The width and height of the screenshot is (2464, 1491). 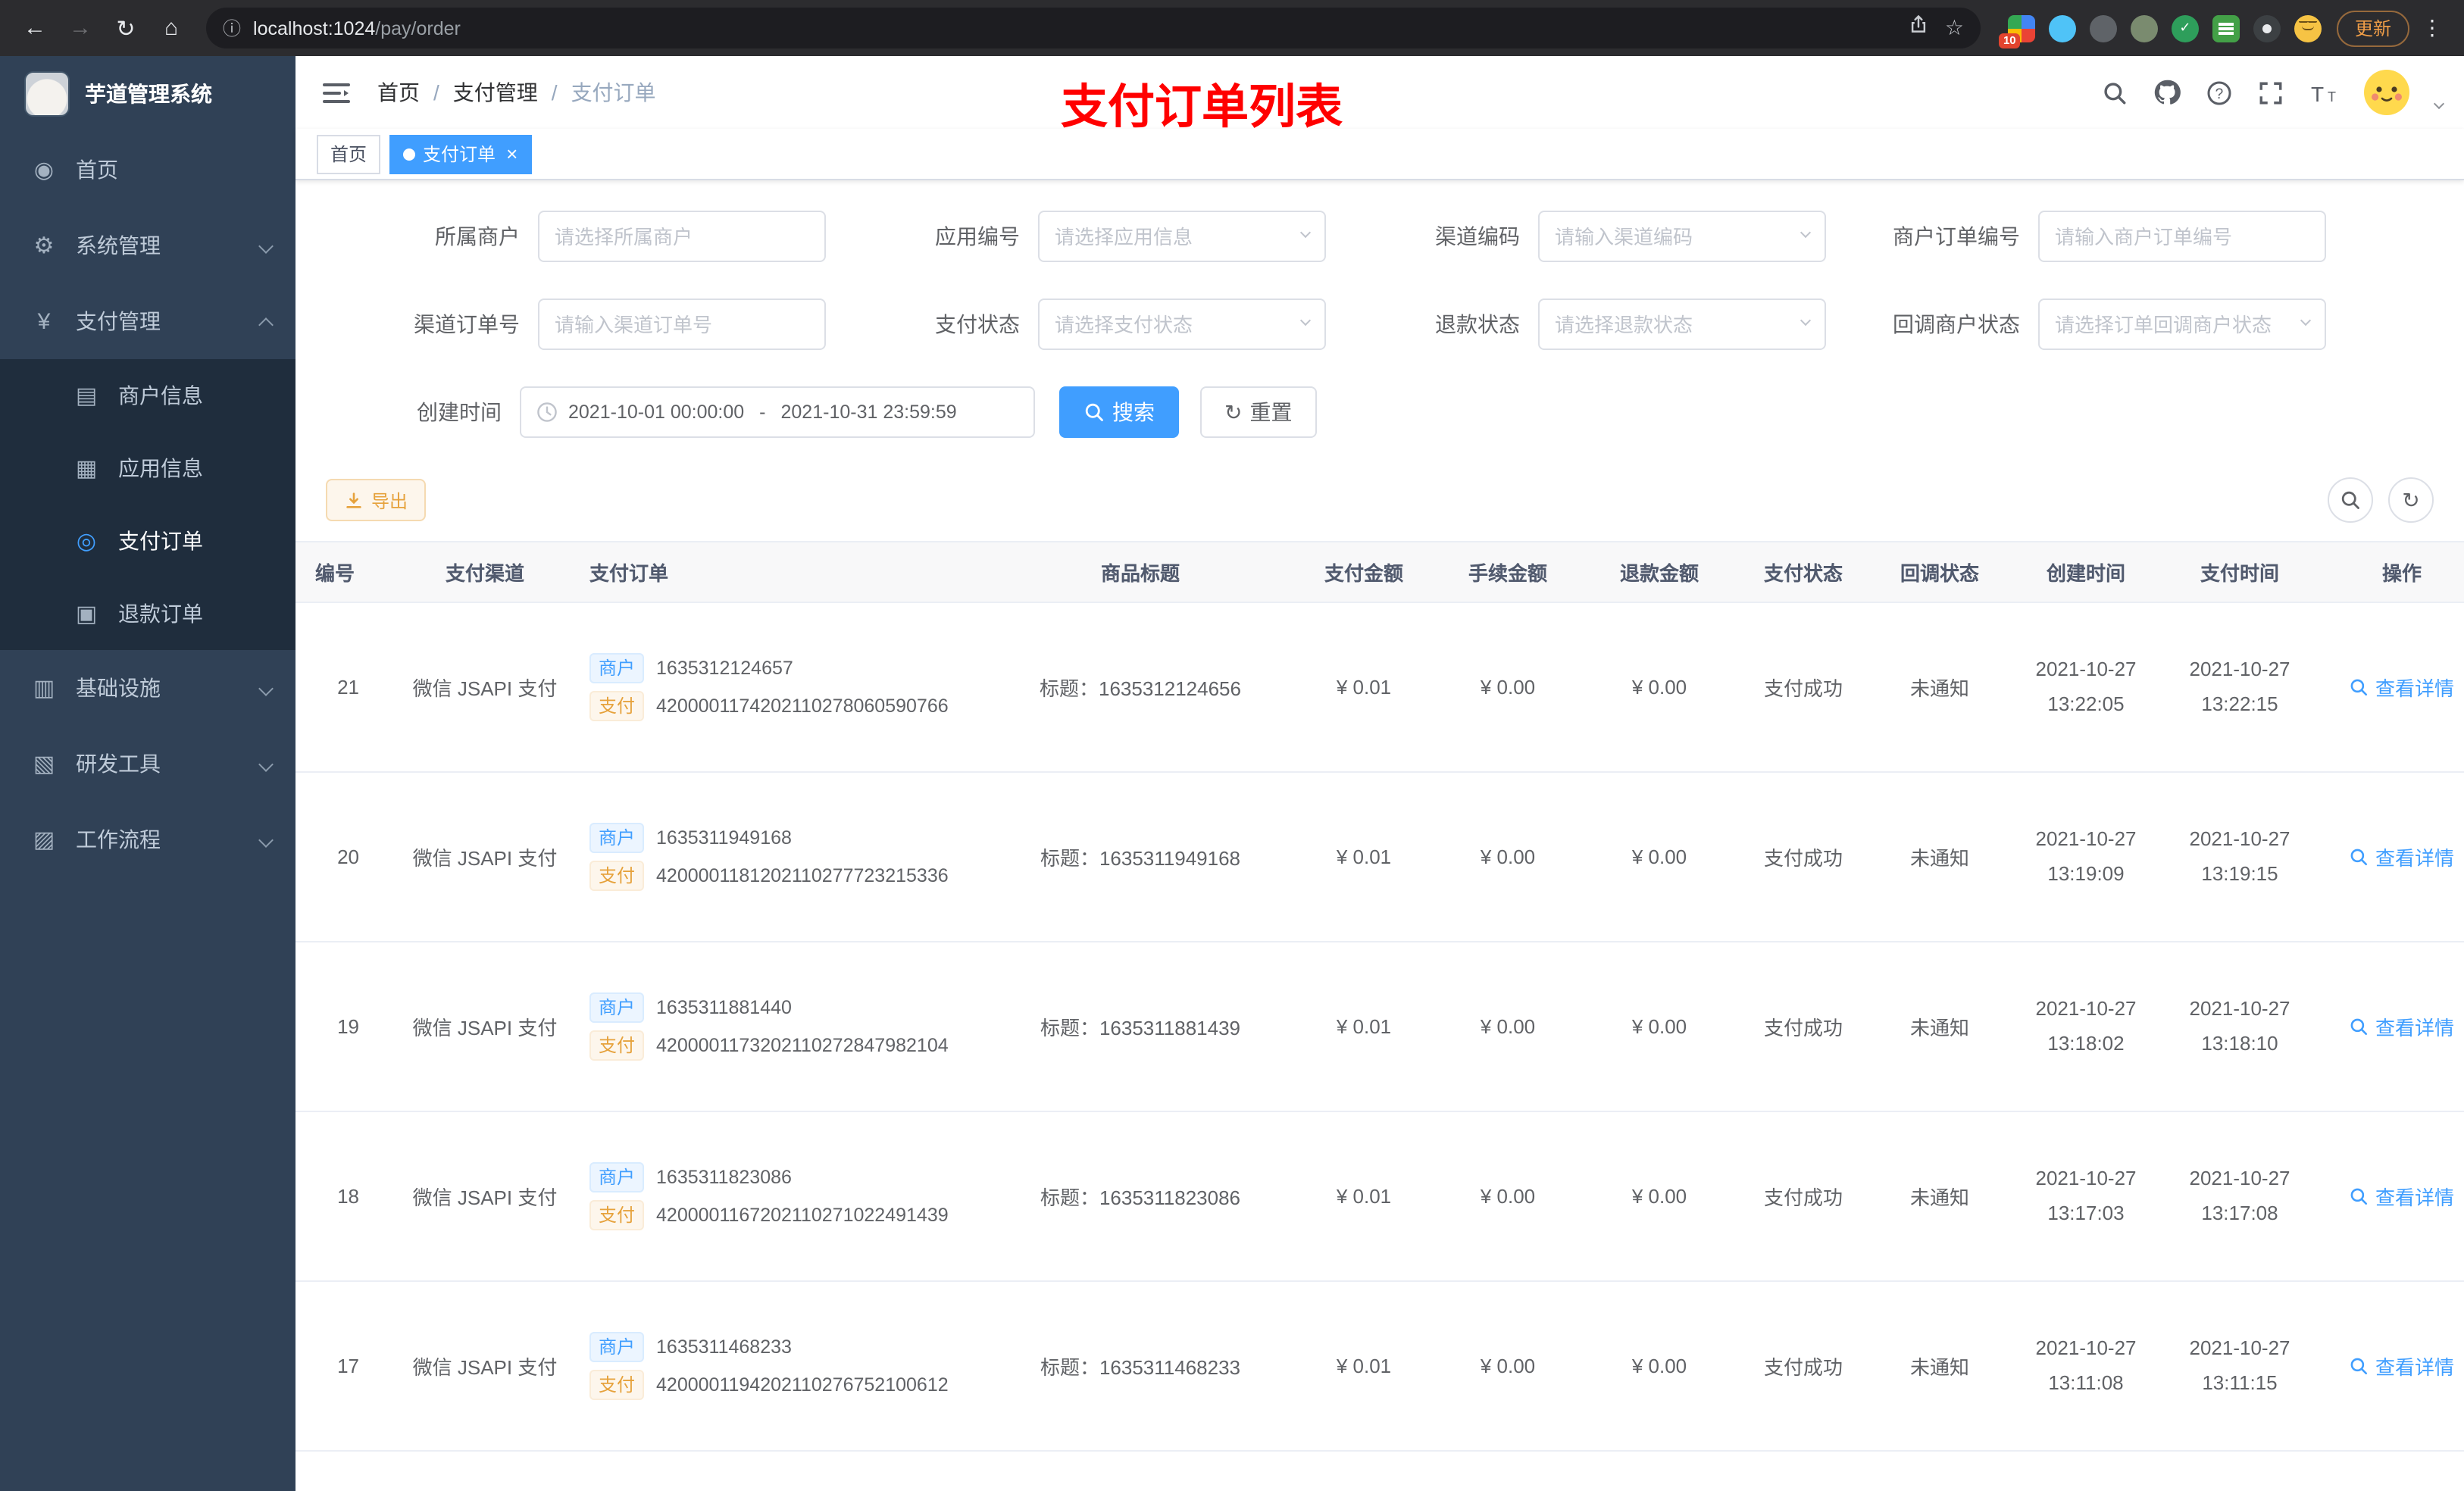 I want to click on merchant-select, so click(x=682, y=236).